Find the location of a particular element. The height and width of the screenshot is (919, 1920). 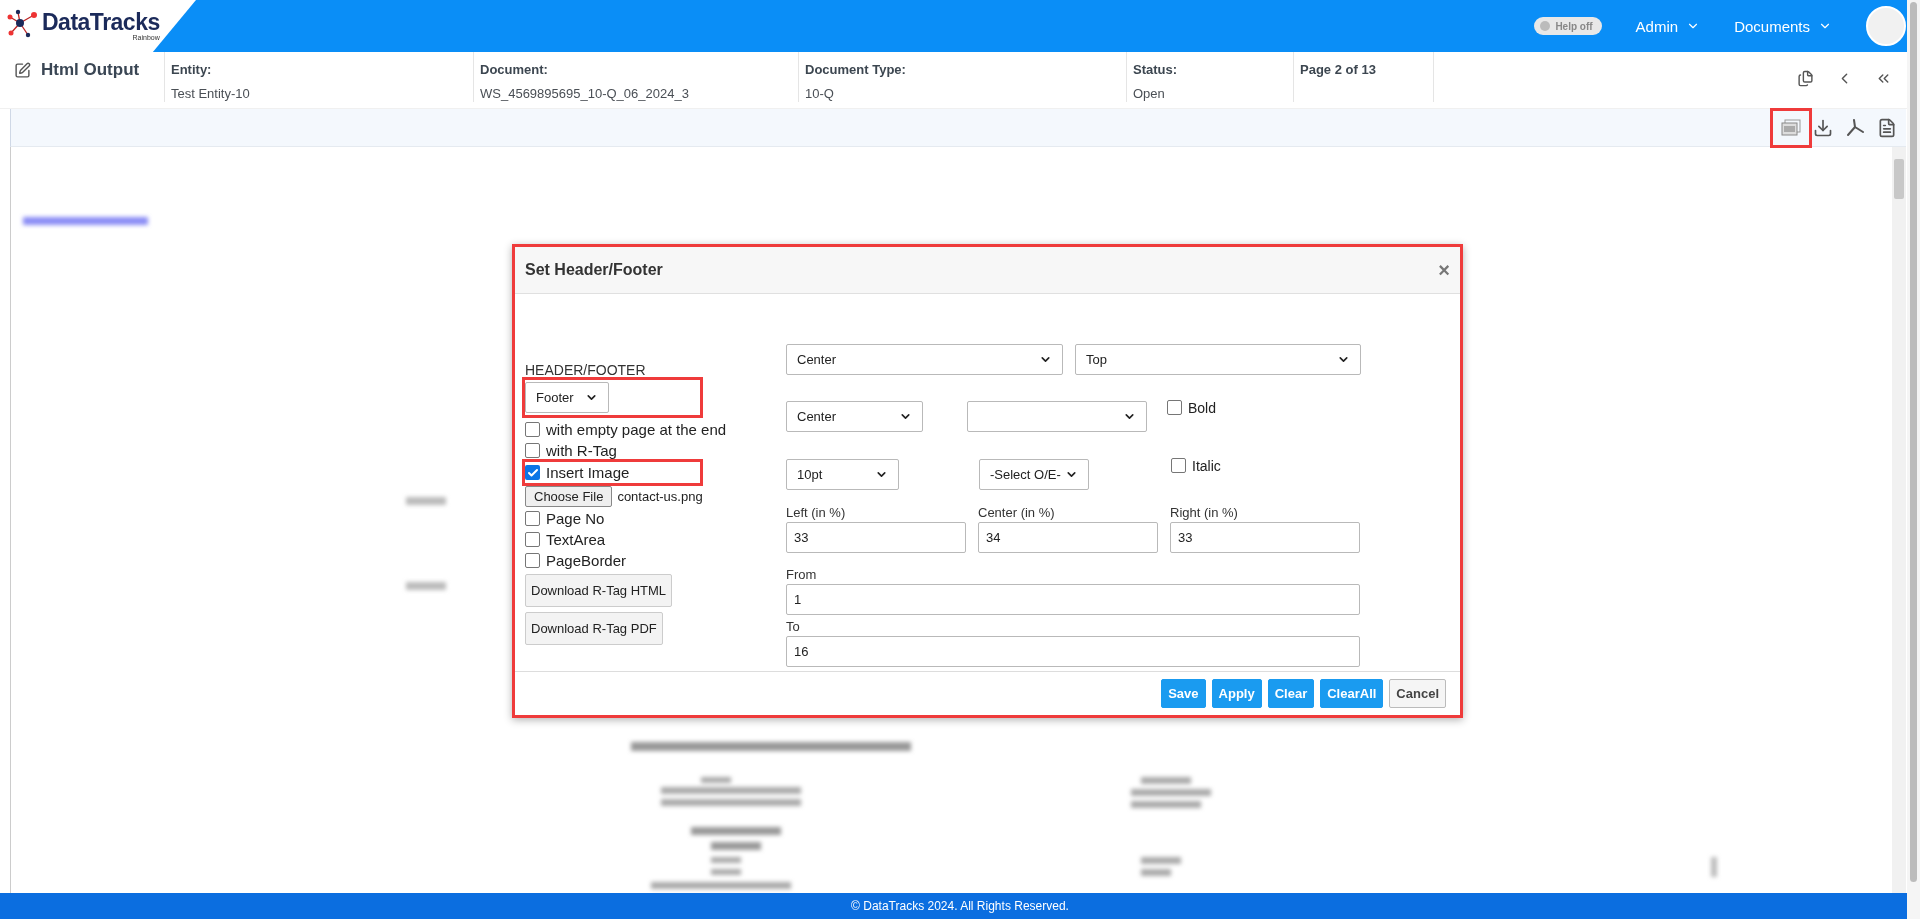

checkbox-option: Italic is located at coordinates (1280, 466).